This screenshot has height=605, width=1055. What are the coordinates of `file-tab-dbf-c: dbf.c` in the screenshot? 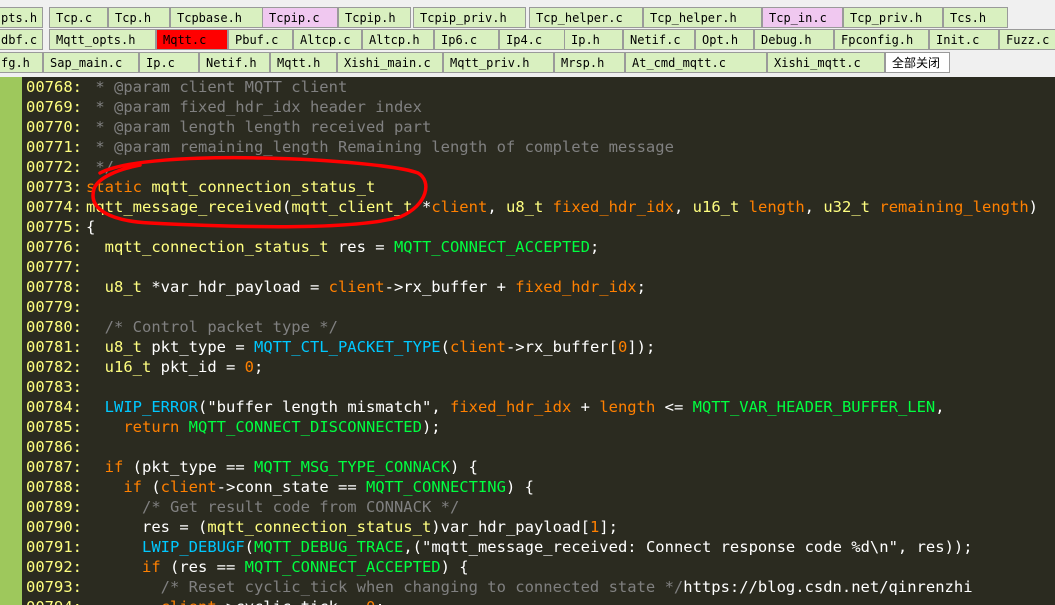 It's located at (21, 39).